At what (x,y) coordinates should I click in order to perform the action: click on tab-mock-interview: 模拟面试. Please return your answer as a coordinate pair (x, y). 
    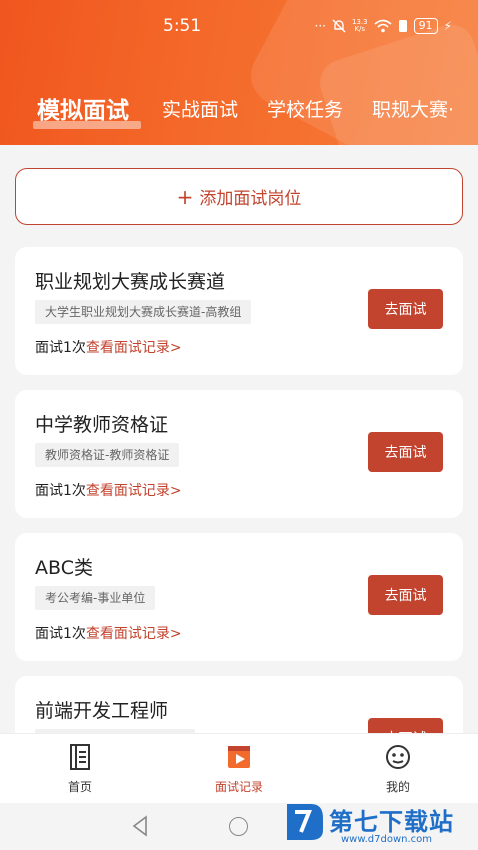
    Looking at the image, I should click on (83, 110).